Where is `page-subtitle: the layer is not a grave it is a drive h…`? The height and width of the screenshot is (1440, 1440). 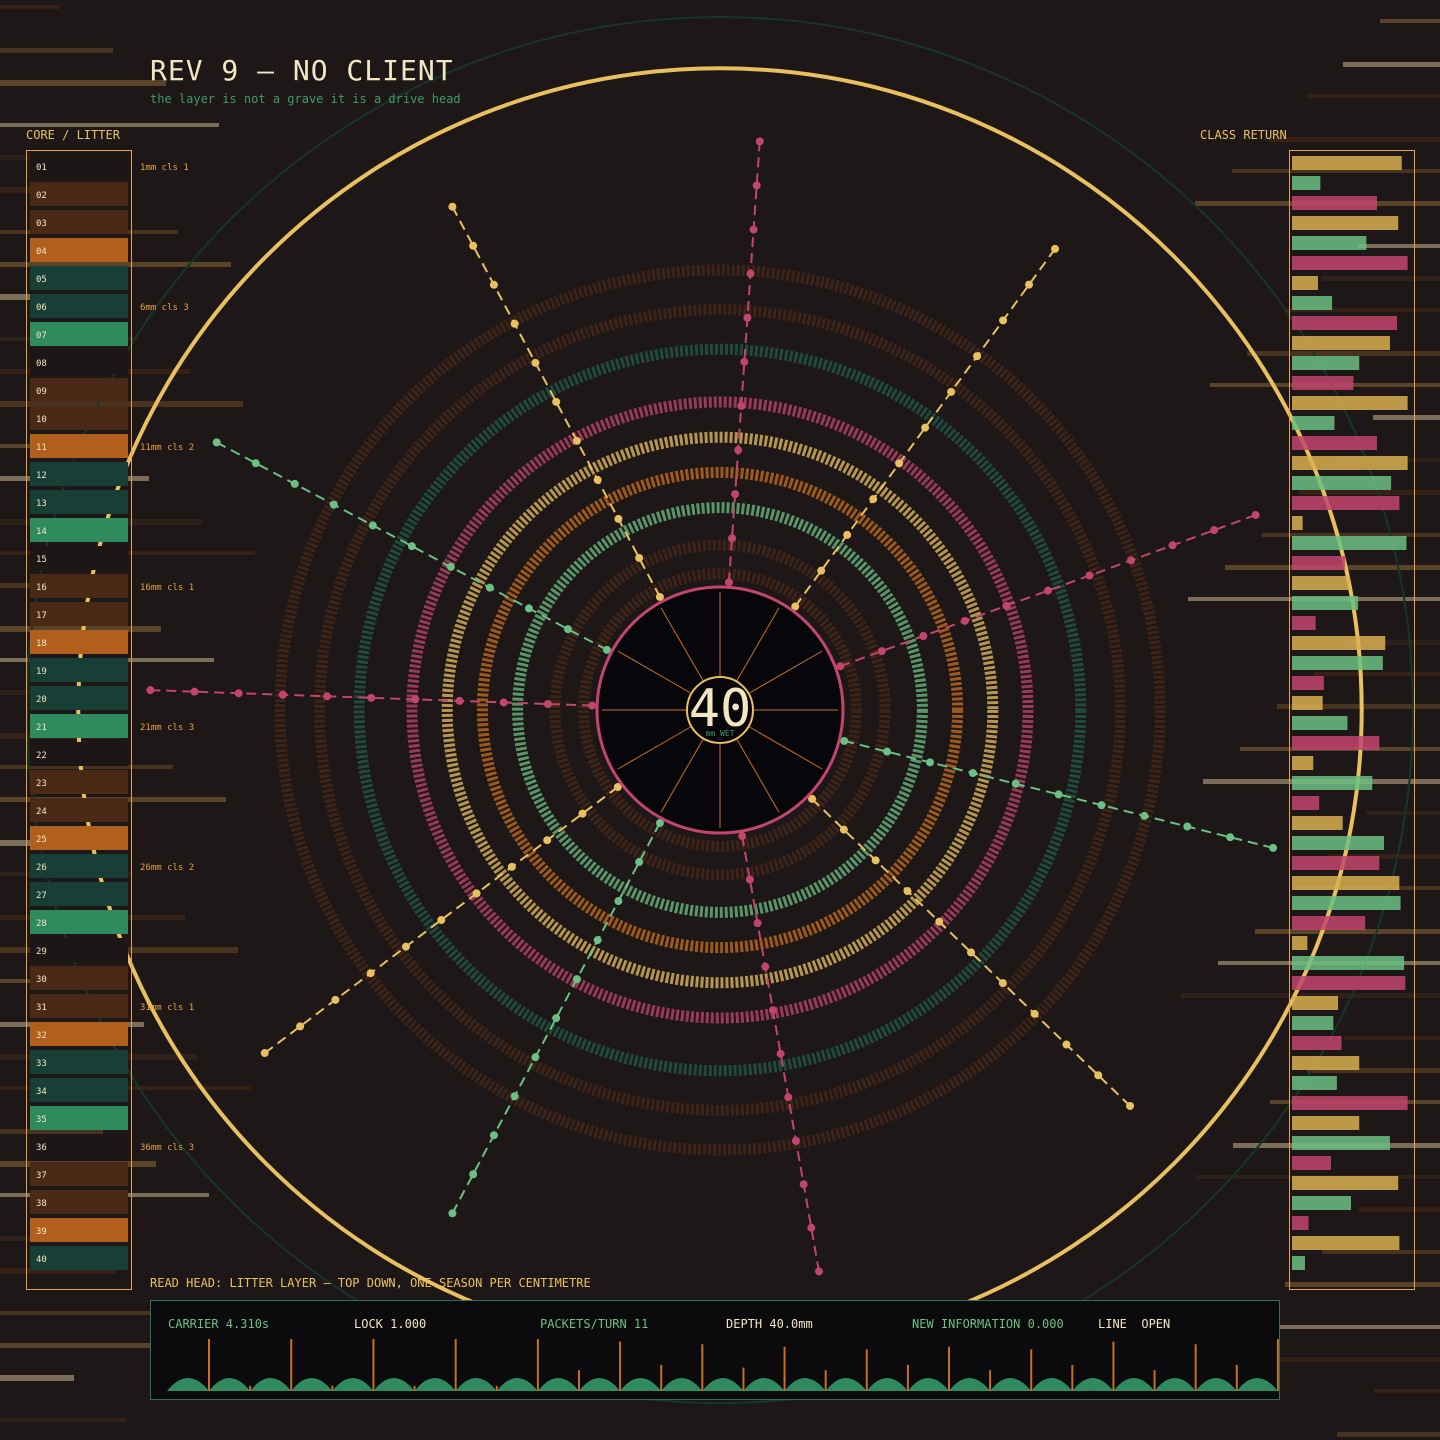 page-subtitle: the layer is not a grave it is a drive h… is located at coordinates (305, 99).